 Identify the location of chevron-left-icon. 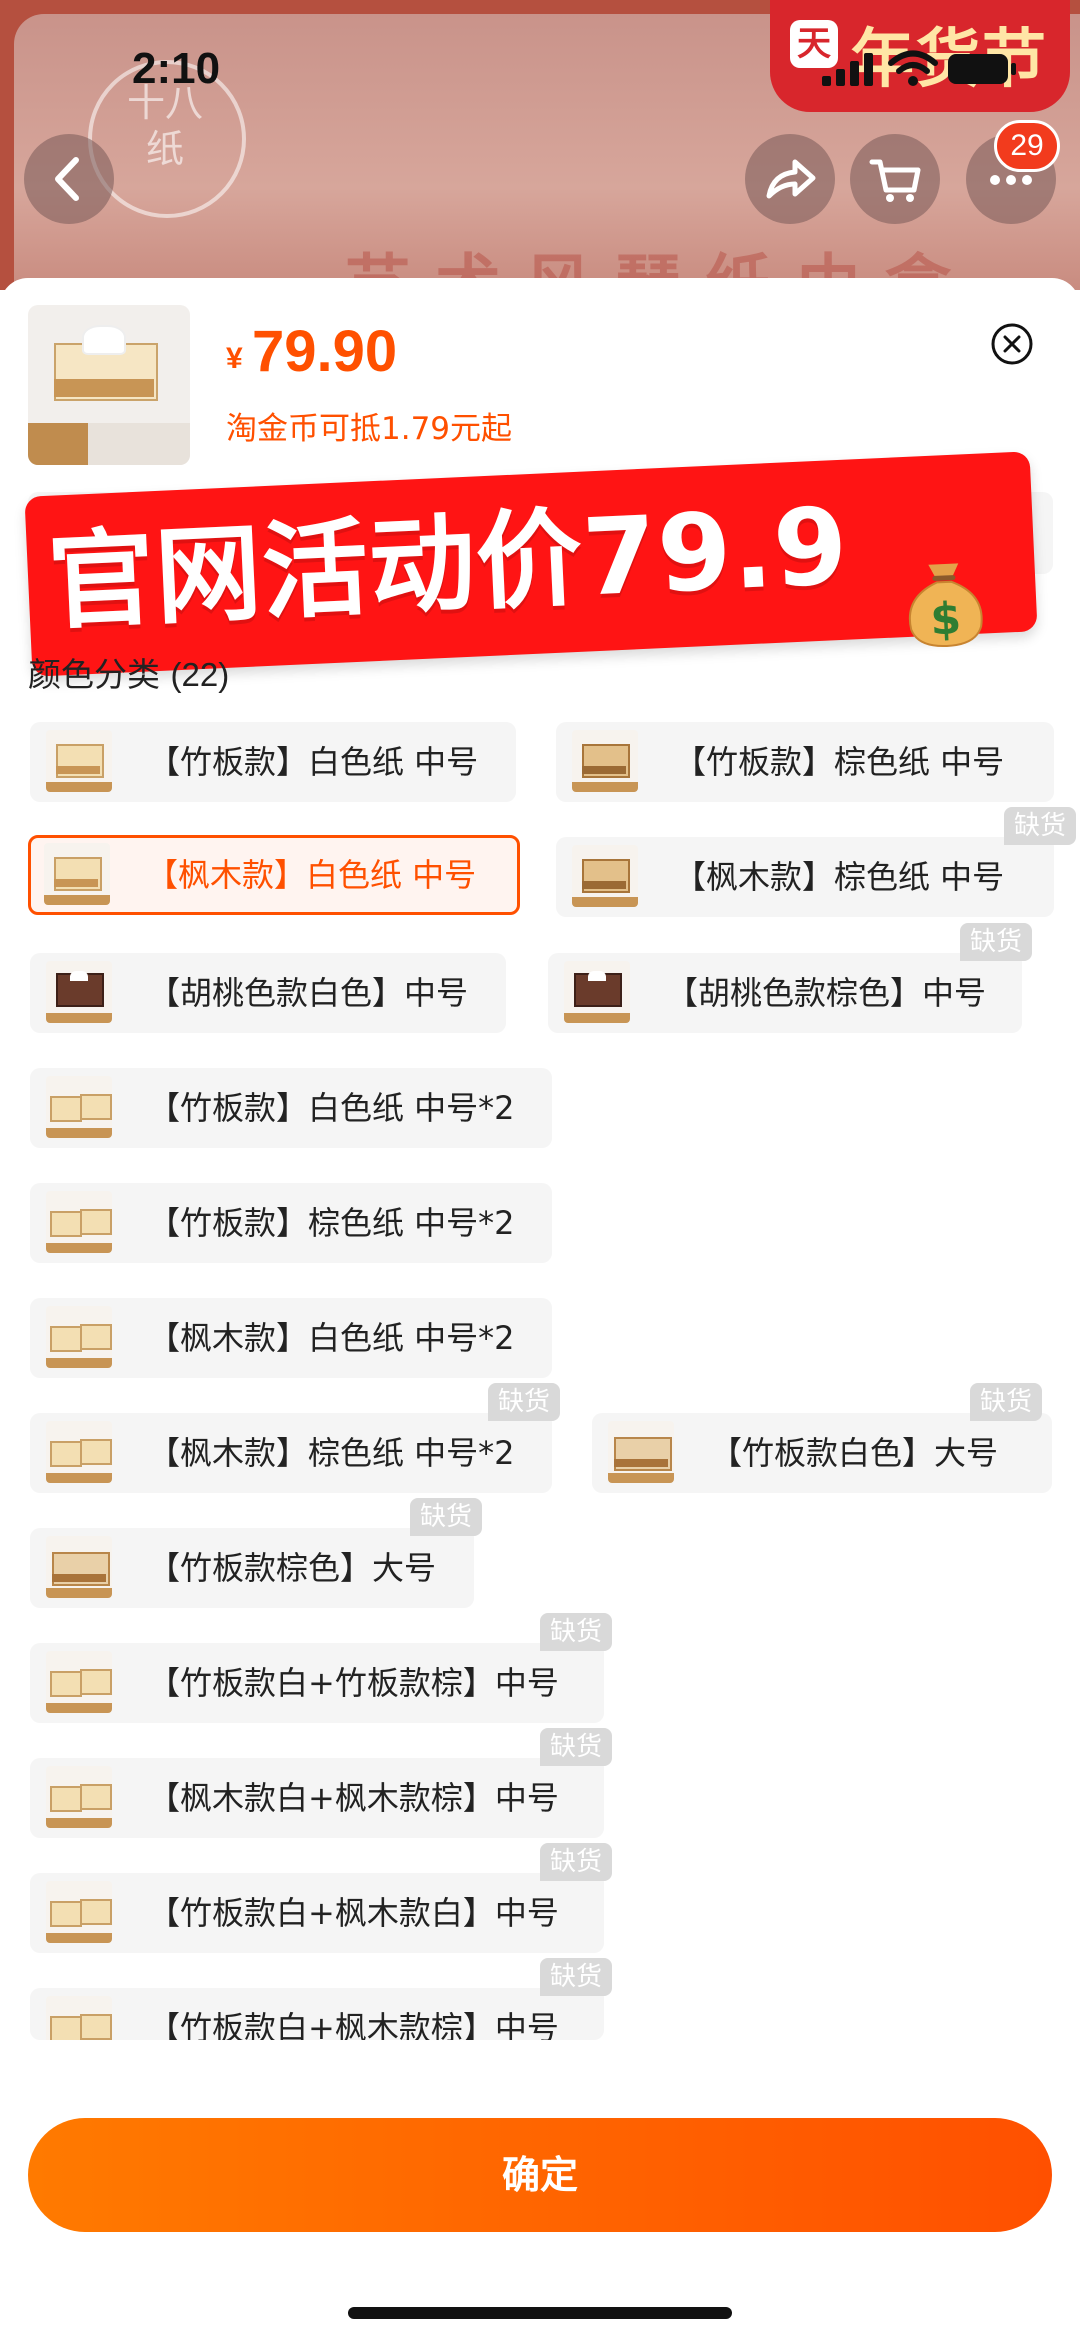
(67, 179).